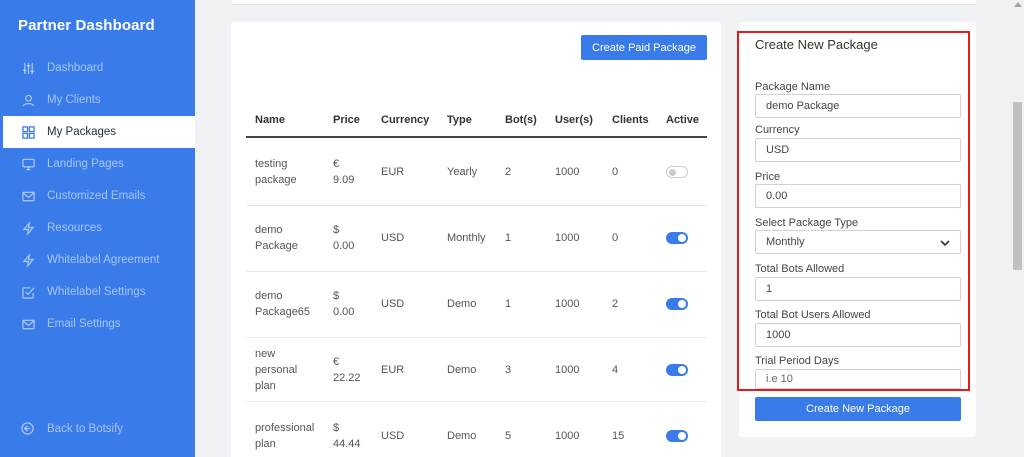 The image size is (1024, 457). I want to click on package-name-input: demo Package, so click(858, 106).